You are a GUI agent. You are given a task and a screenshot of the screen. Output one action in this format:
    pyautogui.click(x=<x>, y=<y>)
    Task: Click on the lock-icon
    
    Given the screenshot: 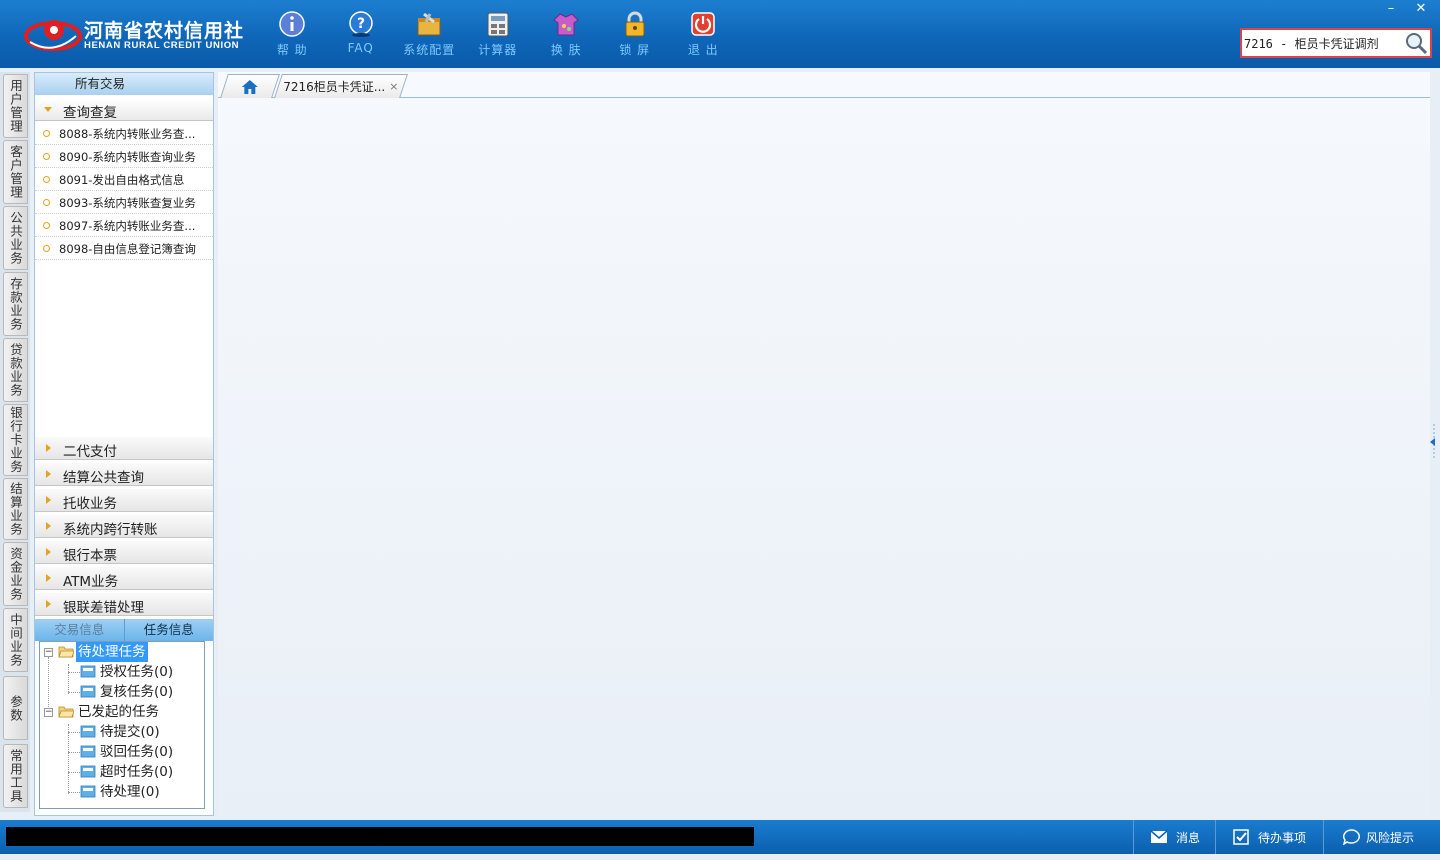 What is the action you would take?
    pyautogui.click(x=634, y=24)
    